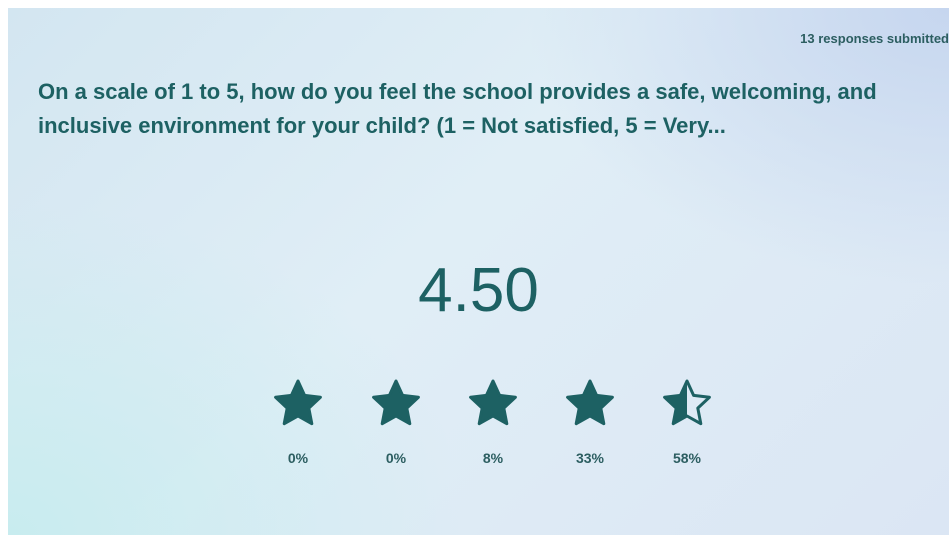 The width and height of the screenshot is (949, 535). Describe the element at coordinates (687, 402) in the screenshot. I see `star-half-icon` at that location.